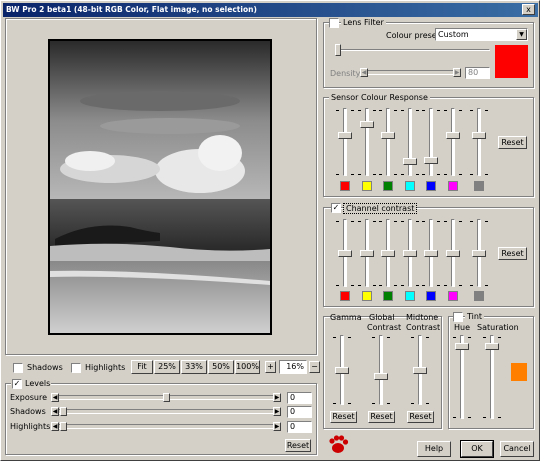  What do you see at coordinates (299, 398) in the screenshot?
I see `levels-exposure-value: 0` at bounding box center [299, 398].